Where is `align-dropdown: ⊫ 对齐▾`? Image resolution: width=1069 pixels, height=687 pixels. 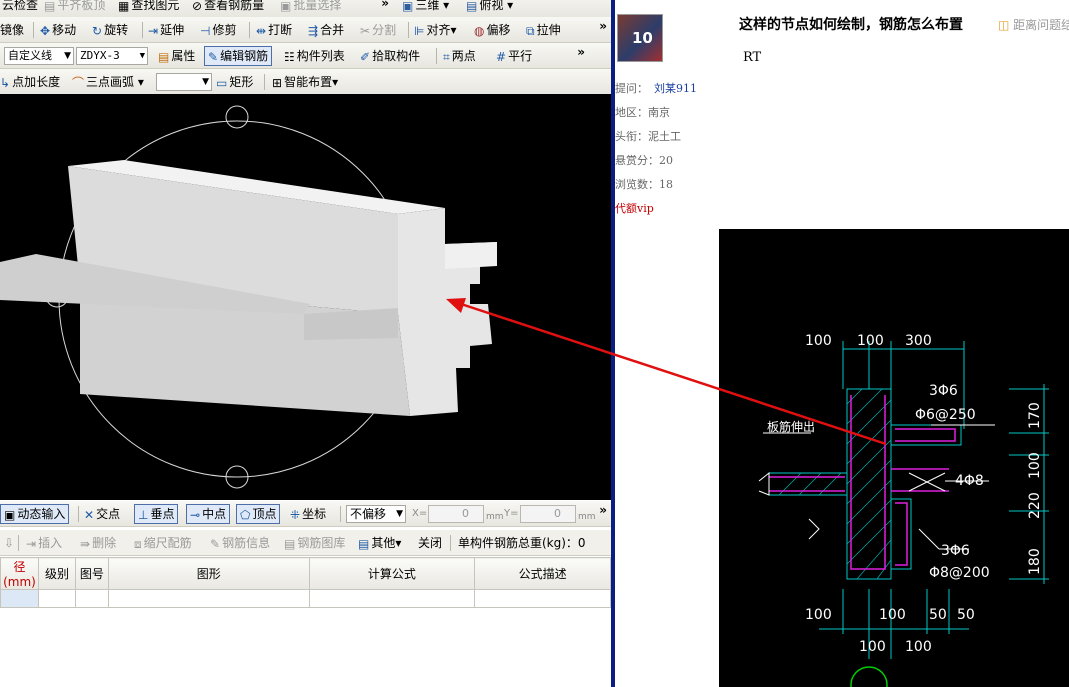
align-dropdown: ⊫ 对齐▾ is located at coordinates (435, 30).